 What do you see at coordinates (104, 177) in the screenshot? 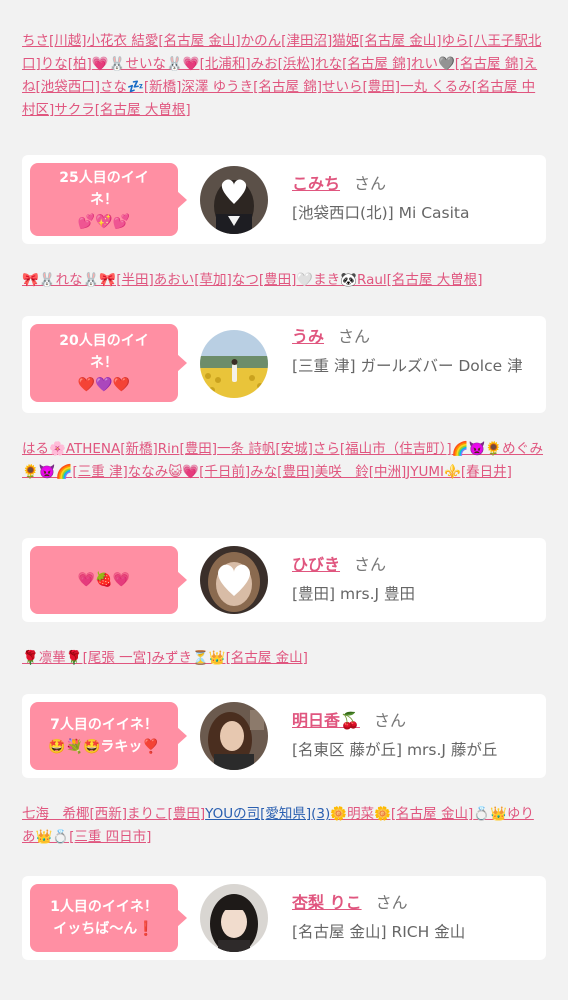
I see `bubble-text: 25人目のイイ` at bounding box center [104, 177].